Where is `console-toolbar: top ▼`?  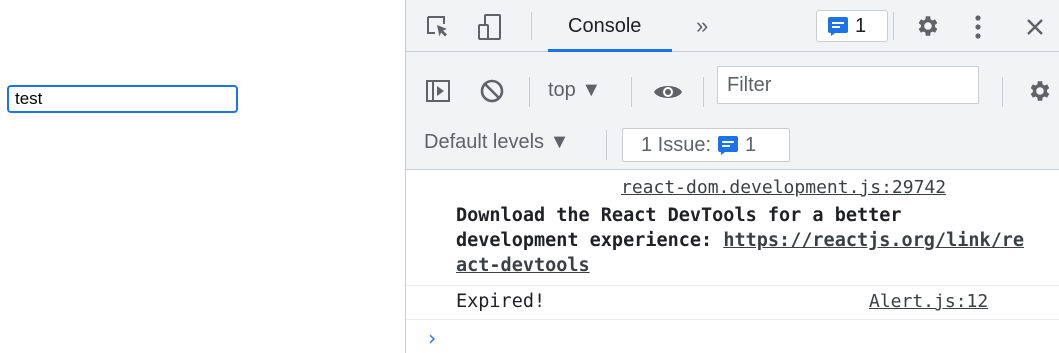
console-toolbar: top ▼ is located at coordinates (732, 85).